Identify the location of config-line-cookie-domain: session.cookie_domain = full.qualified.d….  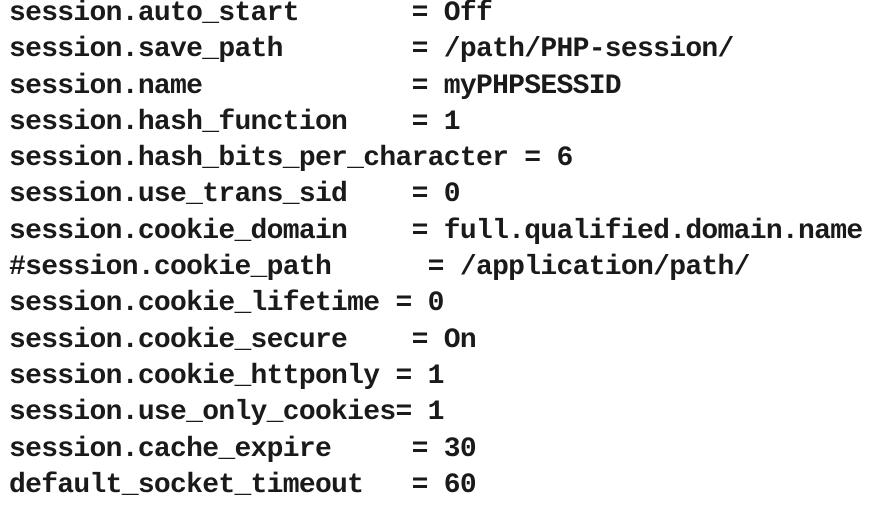
(436, 231).